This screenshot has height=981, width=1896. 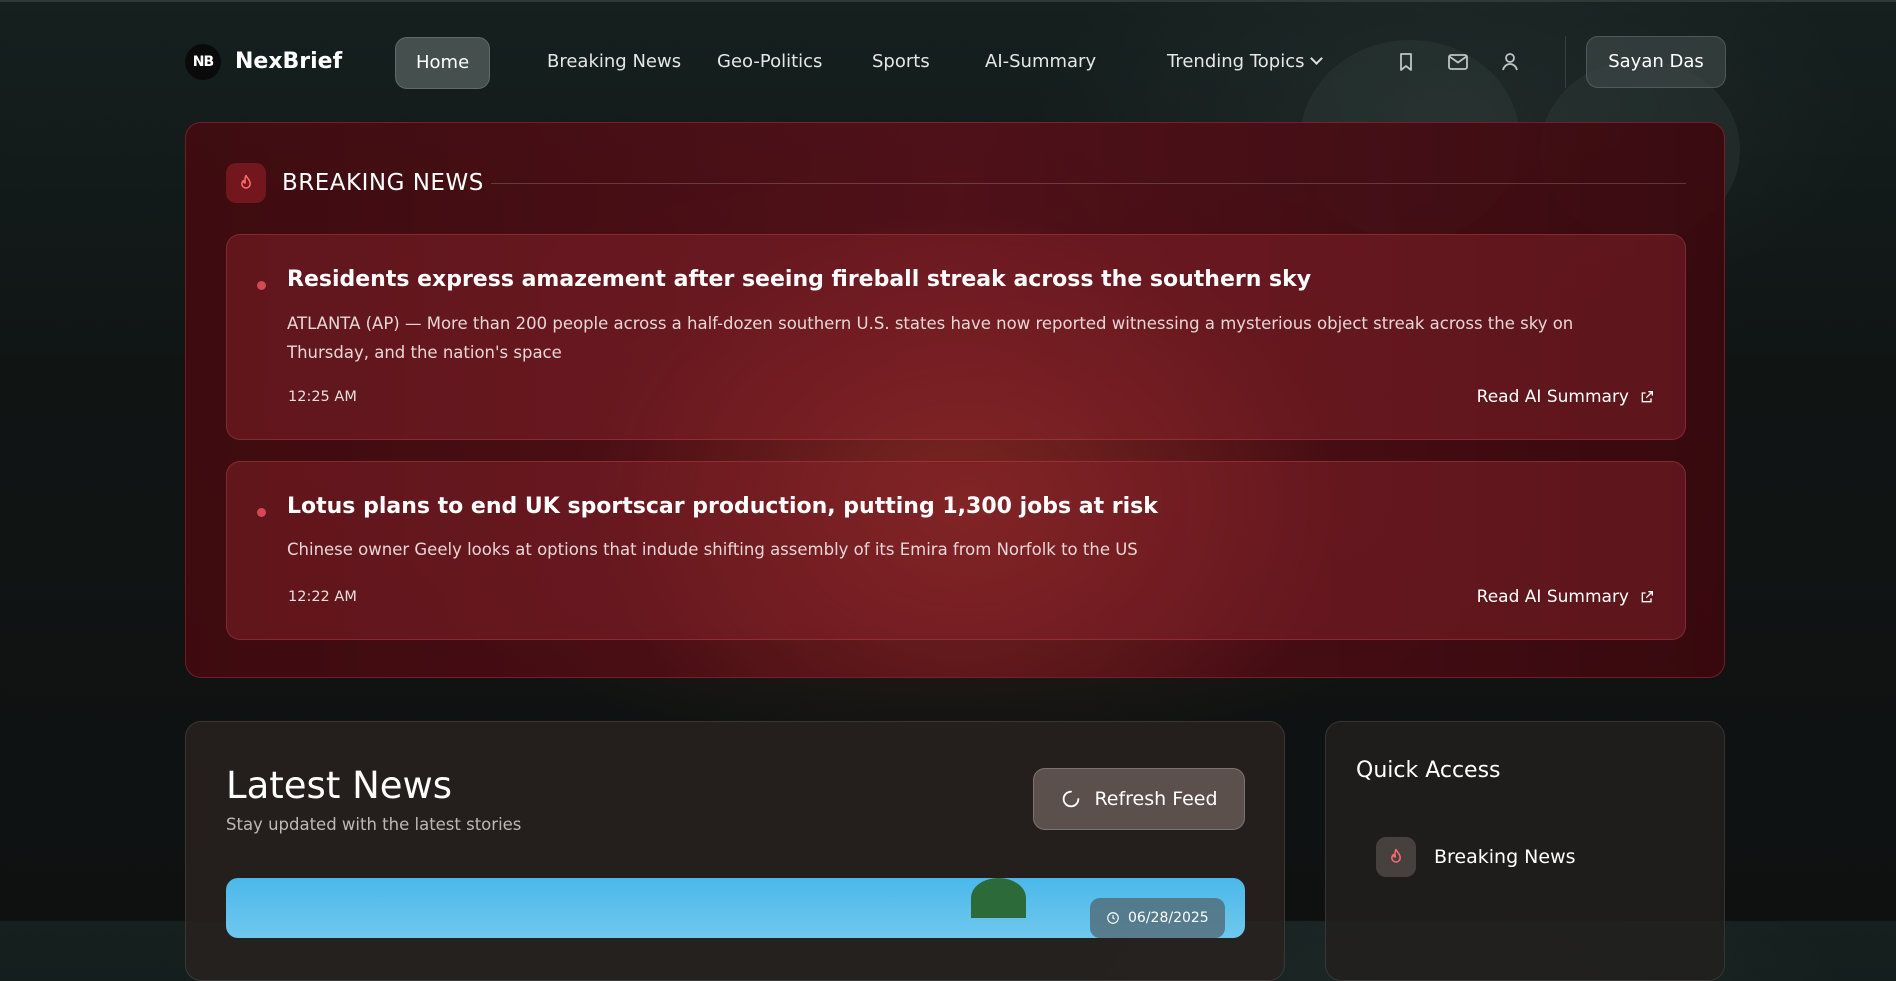 I want to click on quick-access-panel: Quick Access Breaking News, so click(x=1525, y=851).